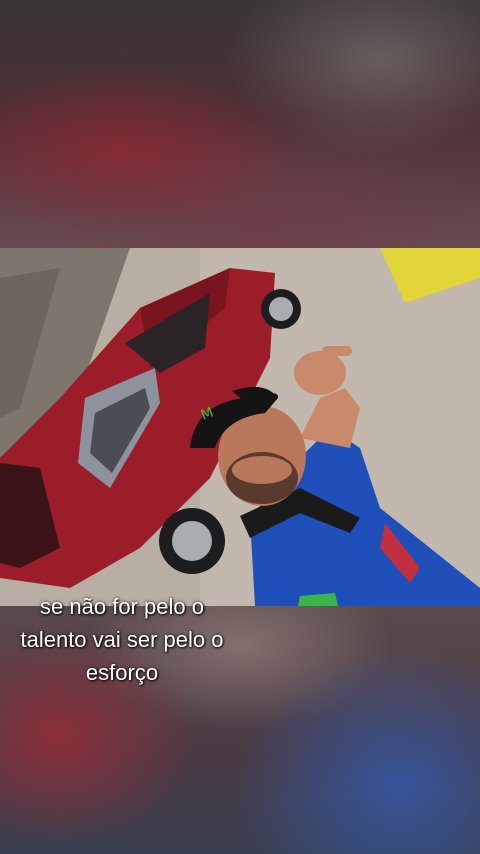  I want to click on caption-line-3: esforço, so click(122, 672).